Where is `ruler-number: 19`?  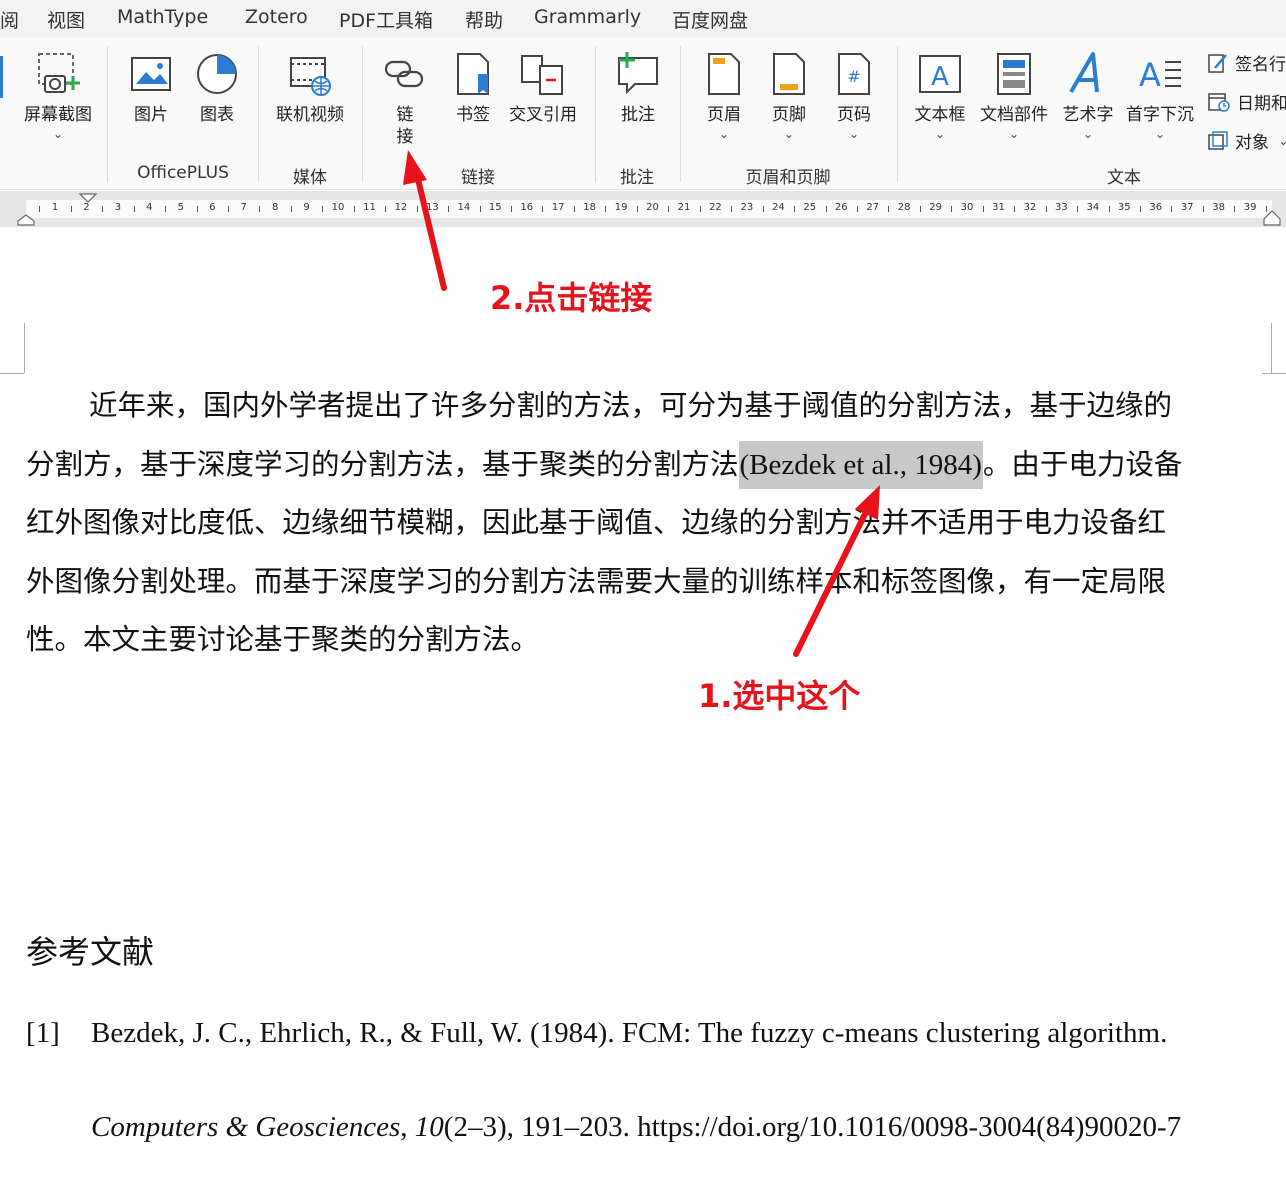 ruler-number: 19 is located at coordinates (621, 207).